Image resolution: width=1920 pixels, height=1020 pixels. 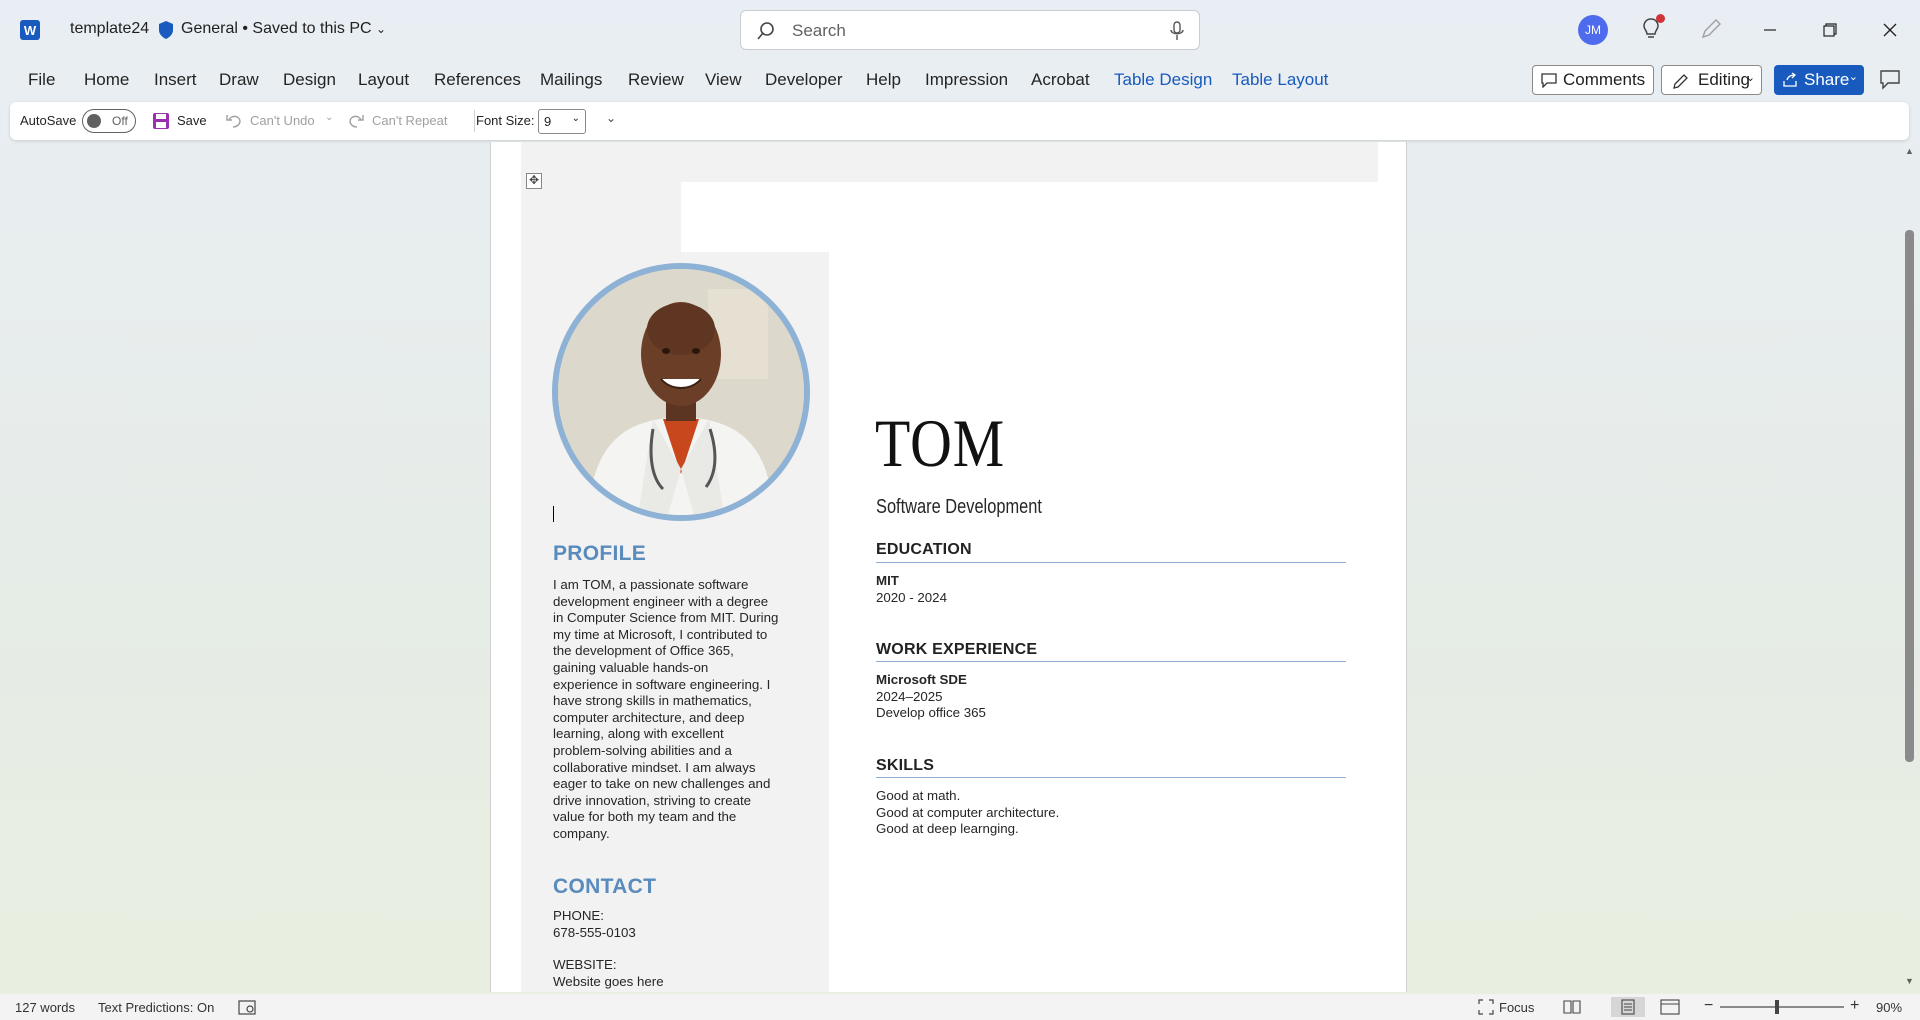 I want to click on tab-mailings: Mailings, so click(x=571, y=80).